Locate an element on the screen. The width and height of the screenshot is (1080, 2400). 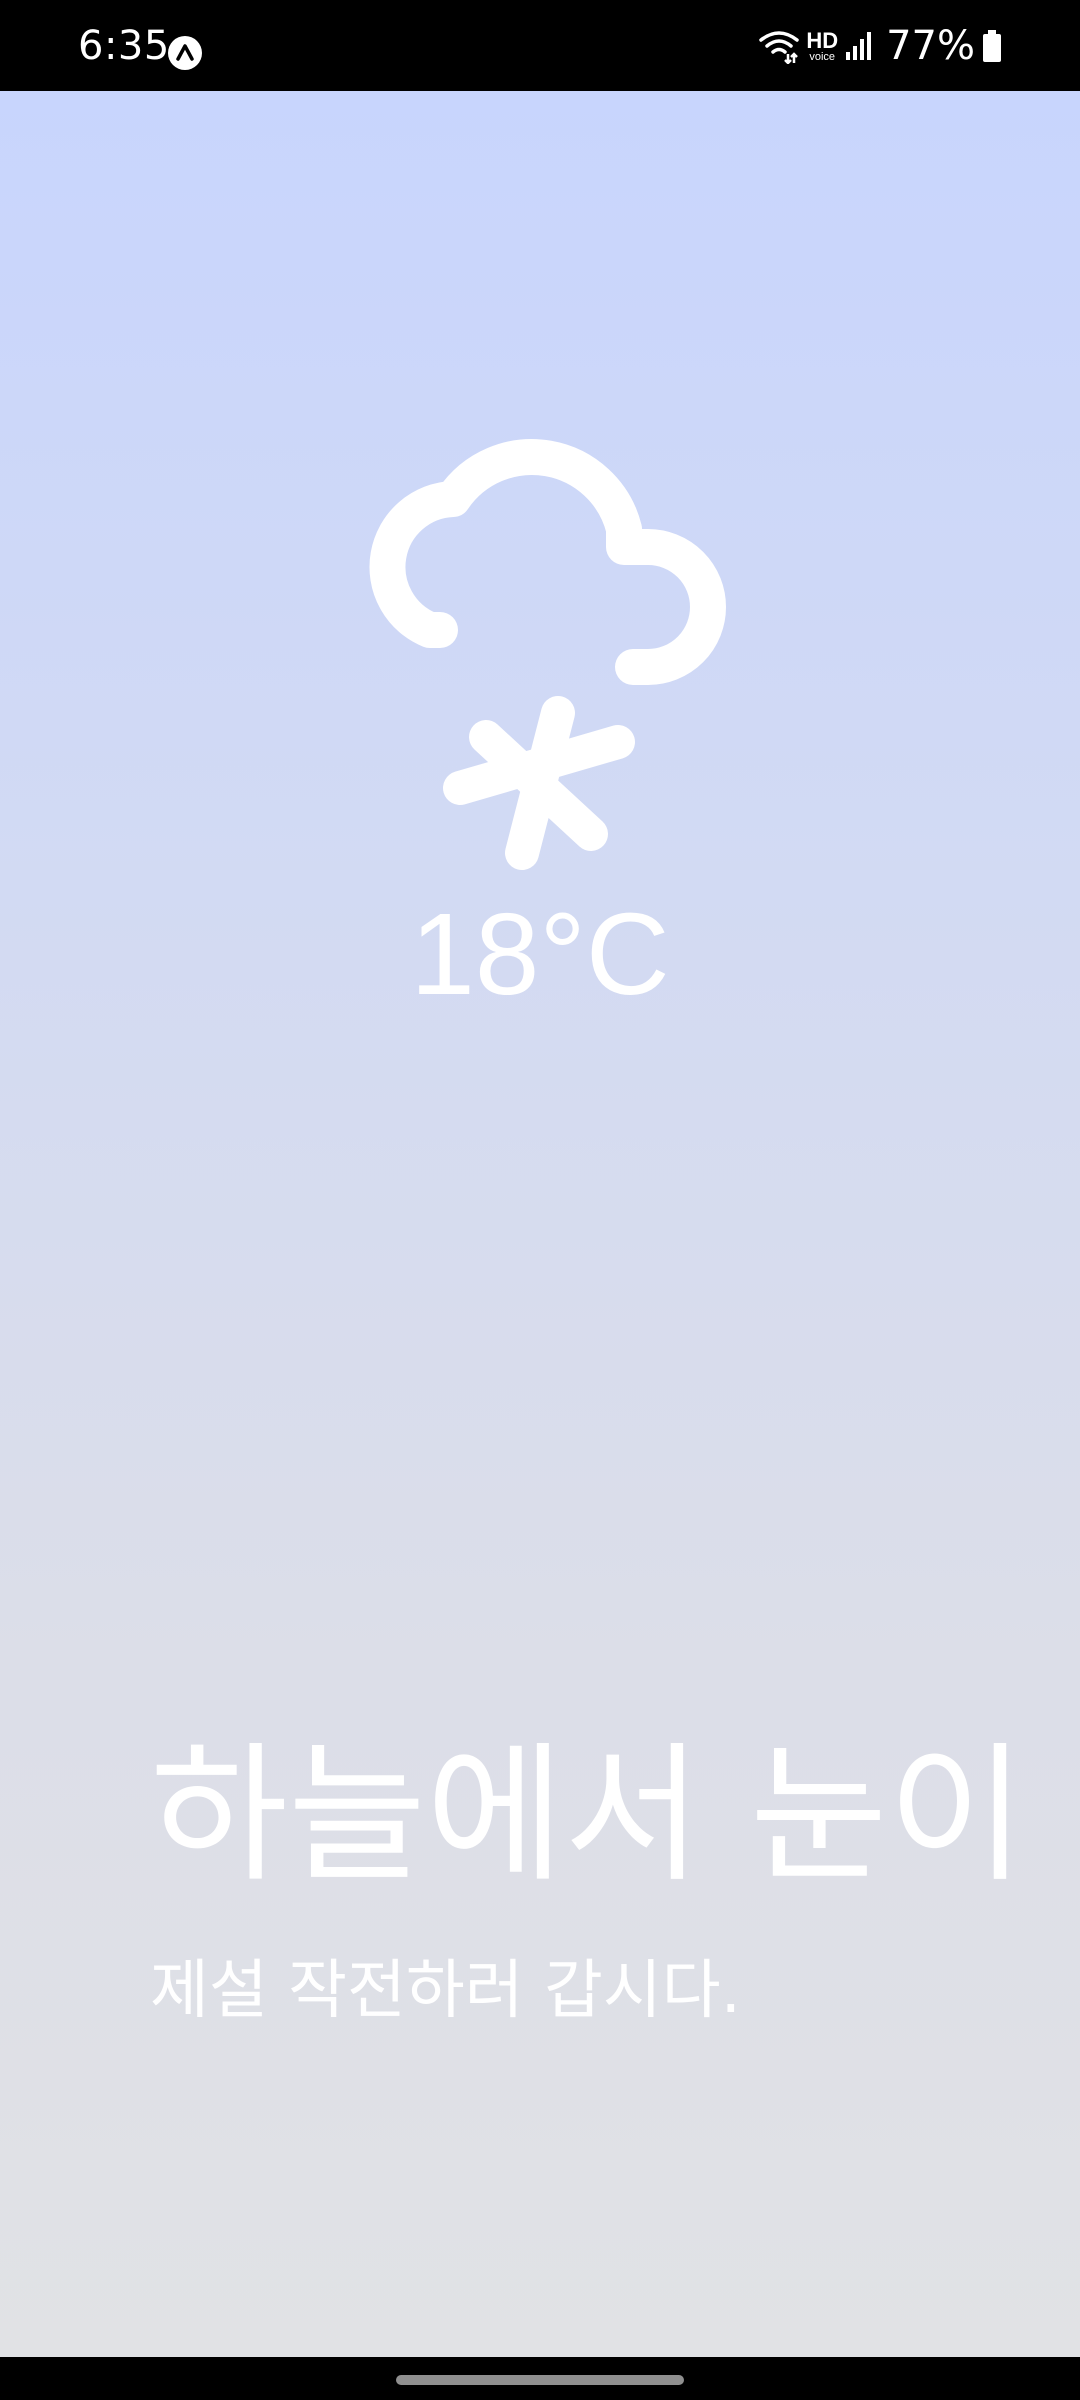
status-icons: HD voice 77% is located at coordinates (880, 46).